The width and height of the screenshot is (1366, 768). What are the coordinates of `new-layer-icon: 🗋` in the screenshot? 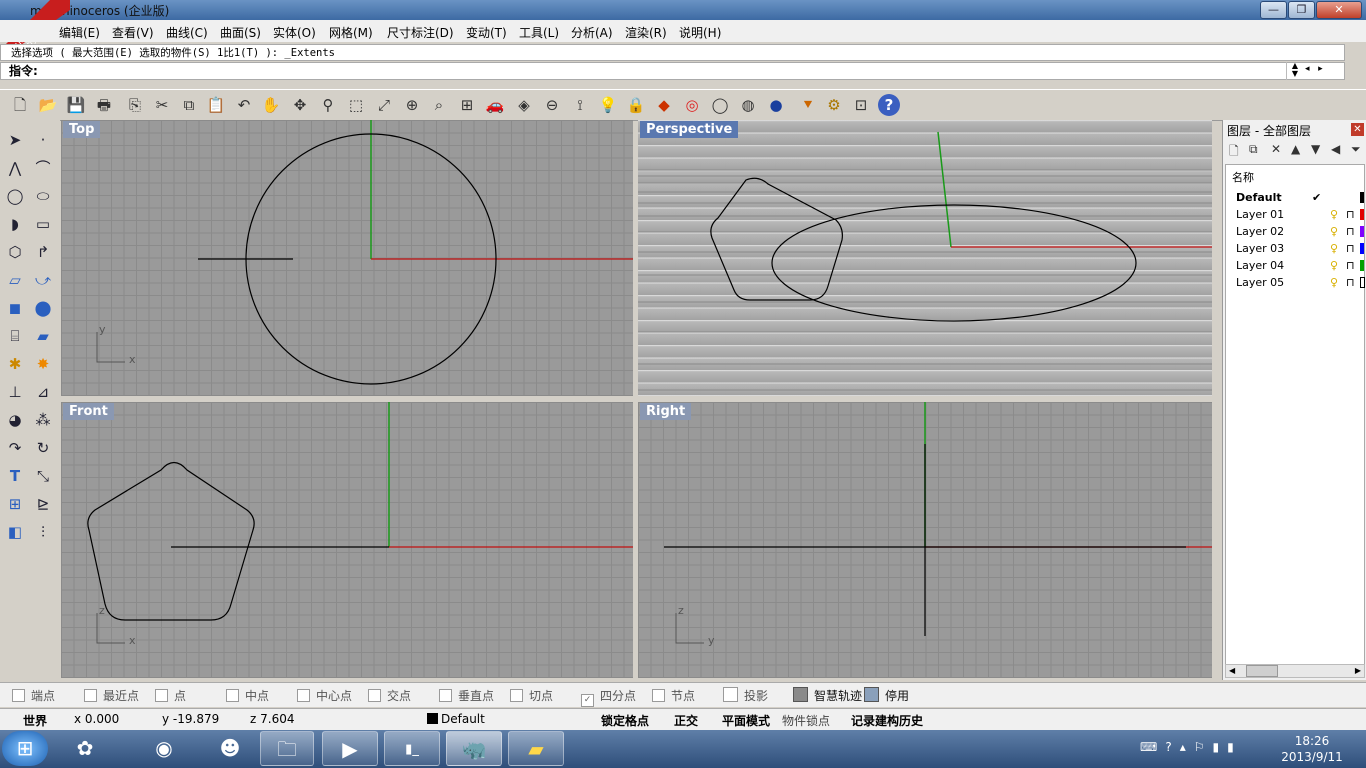 It's located at (1234, 152).